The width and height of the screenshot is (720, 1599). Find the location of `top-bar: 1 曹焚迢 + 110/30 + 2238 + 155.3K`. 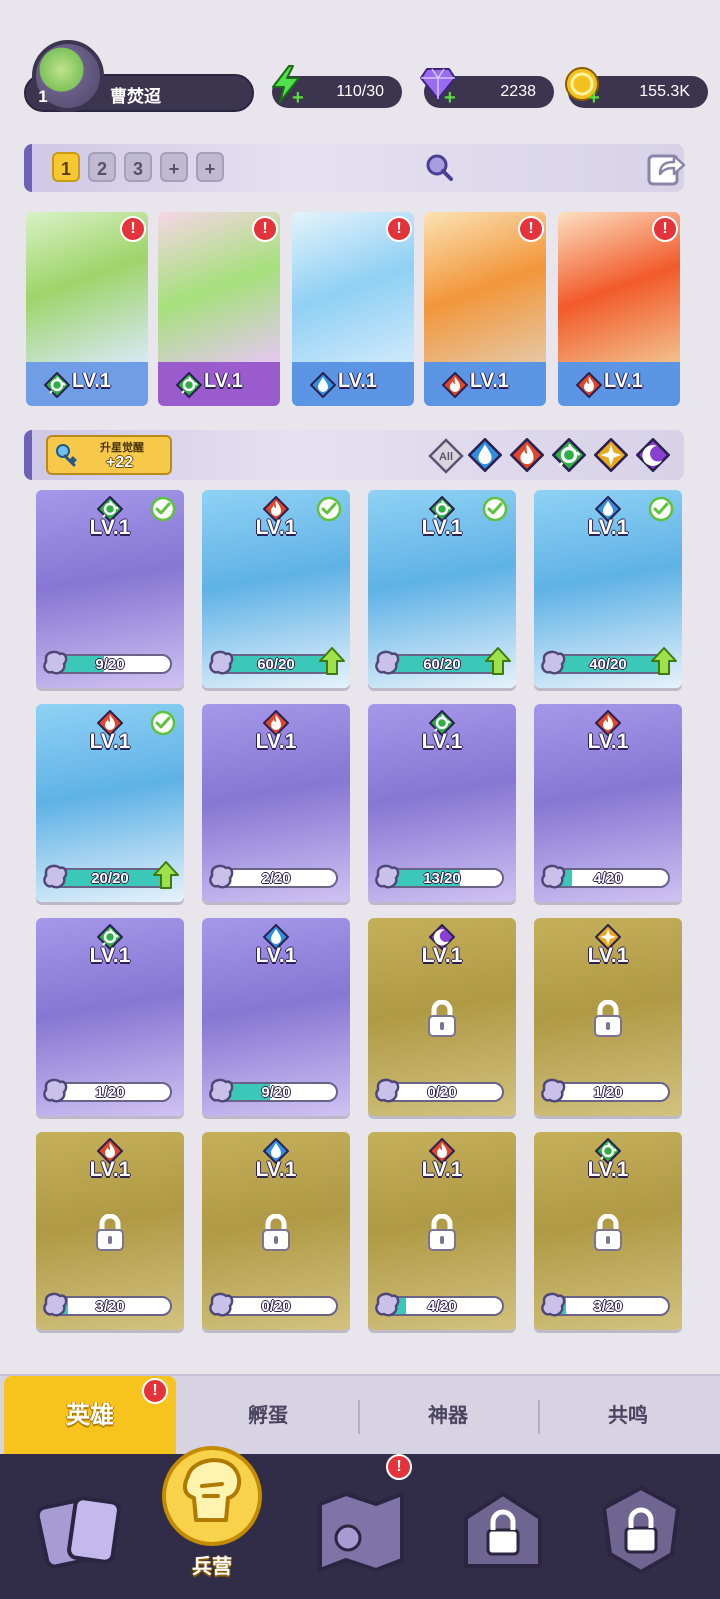

top-bar: 1 曹焚迢 + 110/30 + 2238 + 155.3K is located at coordinates (360, 65).